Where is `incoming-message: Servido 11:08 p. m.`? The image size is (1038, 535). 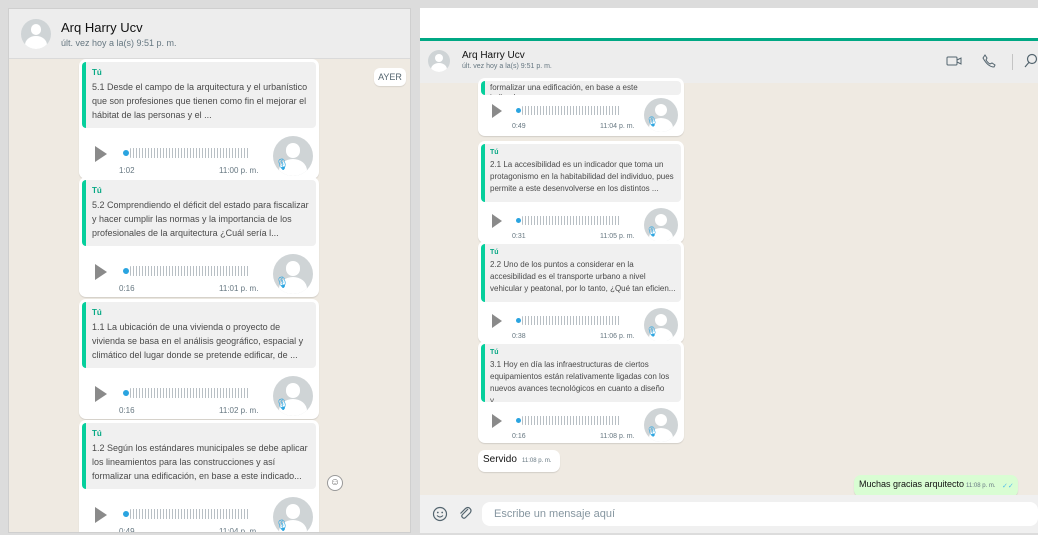
incoming-message: Servido 11:08 p. m. is located at coordinates (519, 461).